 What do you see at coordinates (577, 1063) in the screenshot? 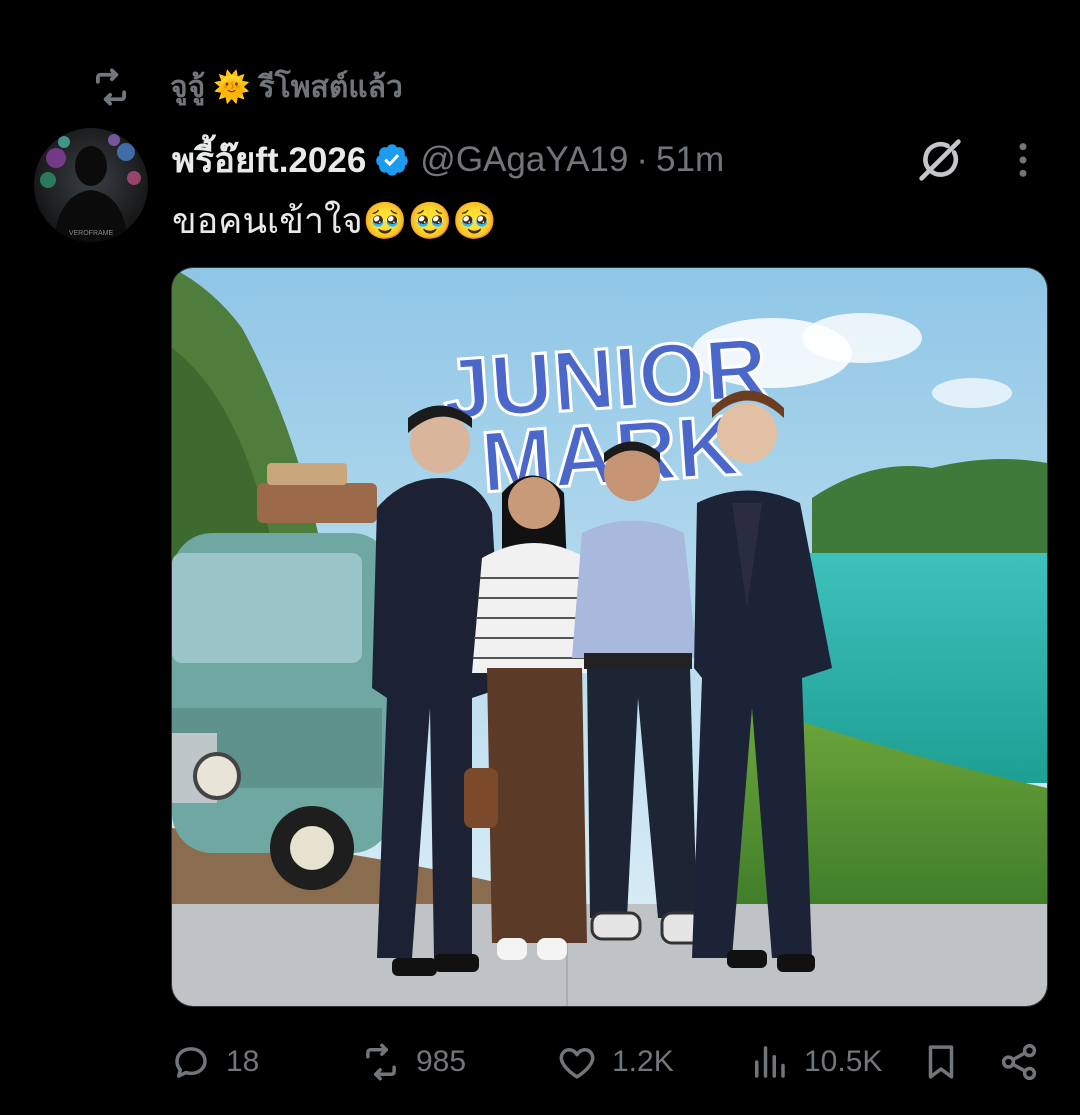
I see `like-icon` at bounding box center [577, 1063].